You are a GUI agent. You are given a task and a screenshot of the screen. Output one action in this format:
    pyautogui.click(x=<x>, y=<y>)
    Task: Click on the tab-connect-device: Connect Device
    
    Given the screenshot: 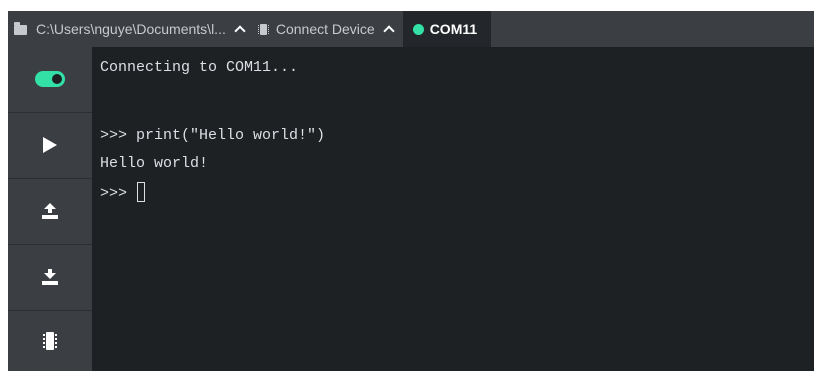 What is the action you would take?
    pyautogui.click(x=328, y=29)
    